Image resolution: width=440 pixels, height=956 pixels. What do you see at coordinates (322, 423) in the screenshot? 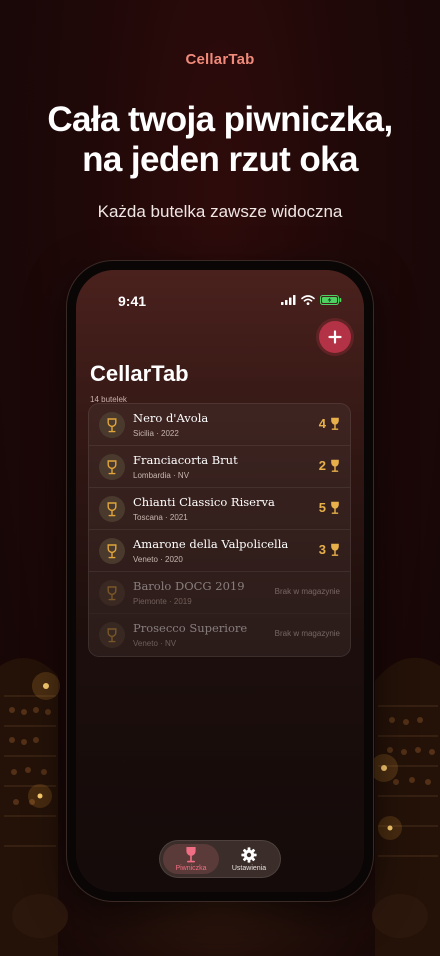
I see `wine-quantity-value: 4` at bounding box center [322, 423].